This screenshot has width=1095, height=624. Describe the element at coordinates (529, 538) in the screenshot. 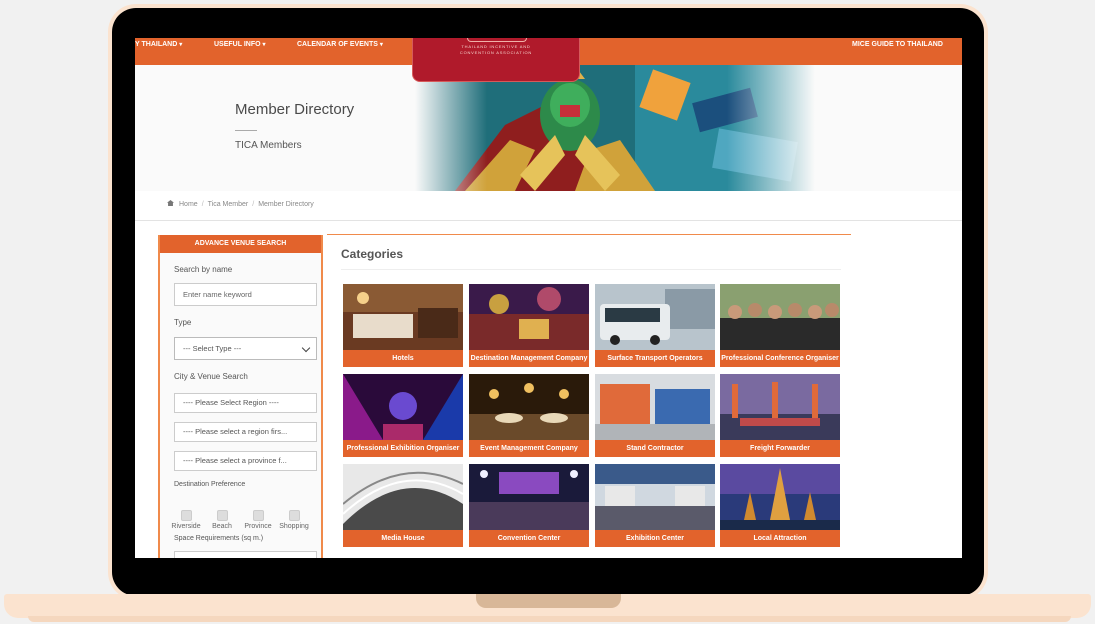

I see `category-label: Convention Center` at that location.